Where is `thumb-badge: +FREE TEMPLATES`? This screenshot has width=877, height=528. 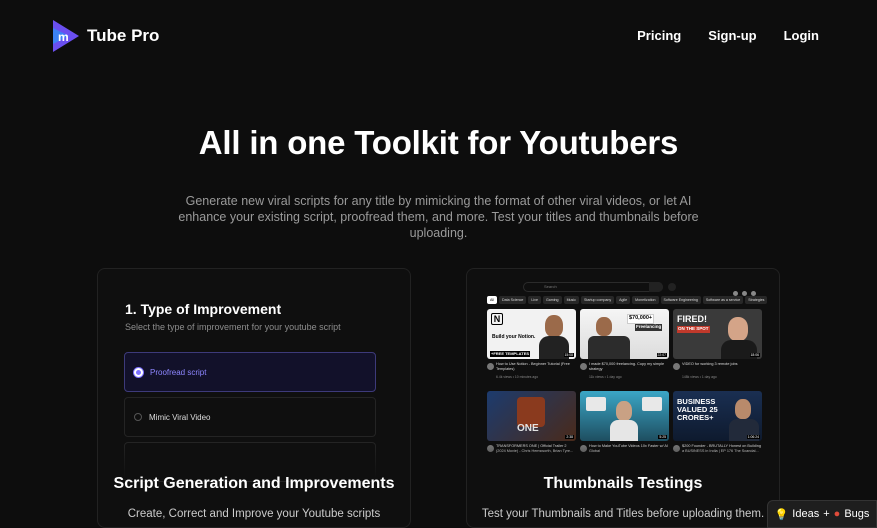 thumb-badge: +FREE TEMPLATES is located at coordinates (510, 354).